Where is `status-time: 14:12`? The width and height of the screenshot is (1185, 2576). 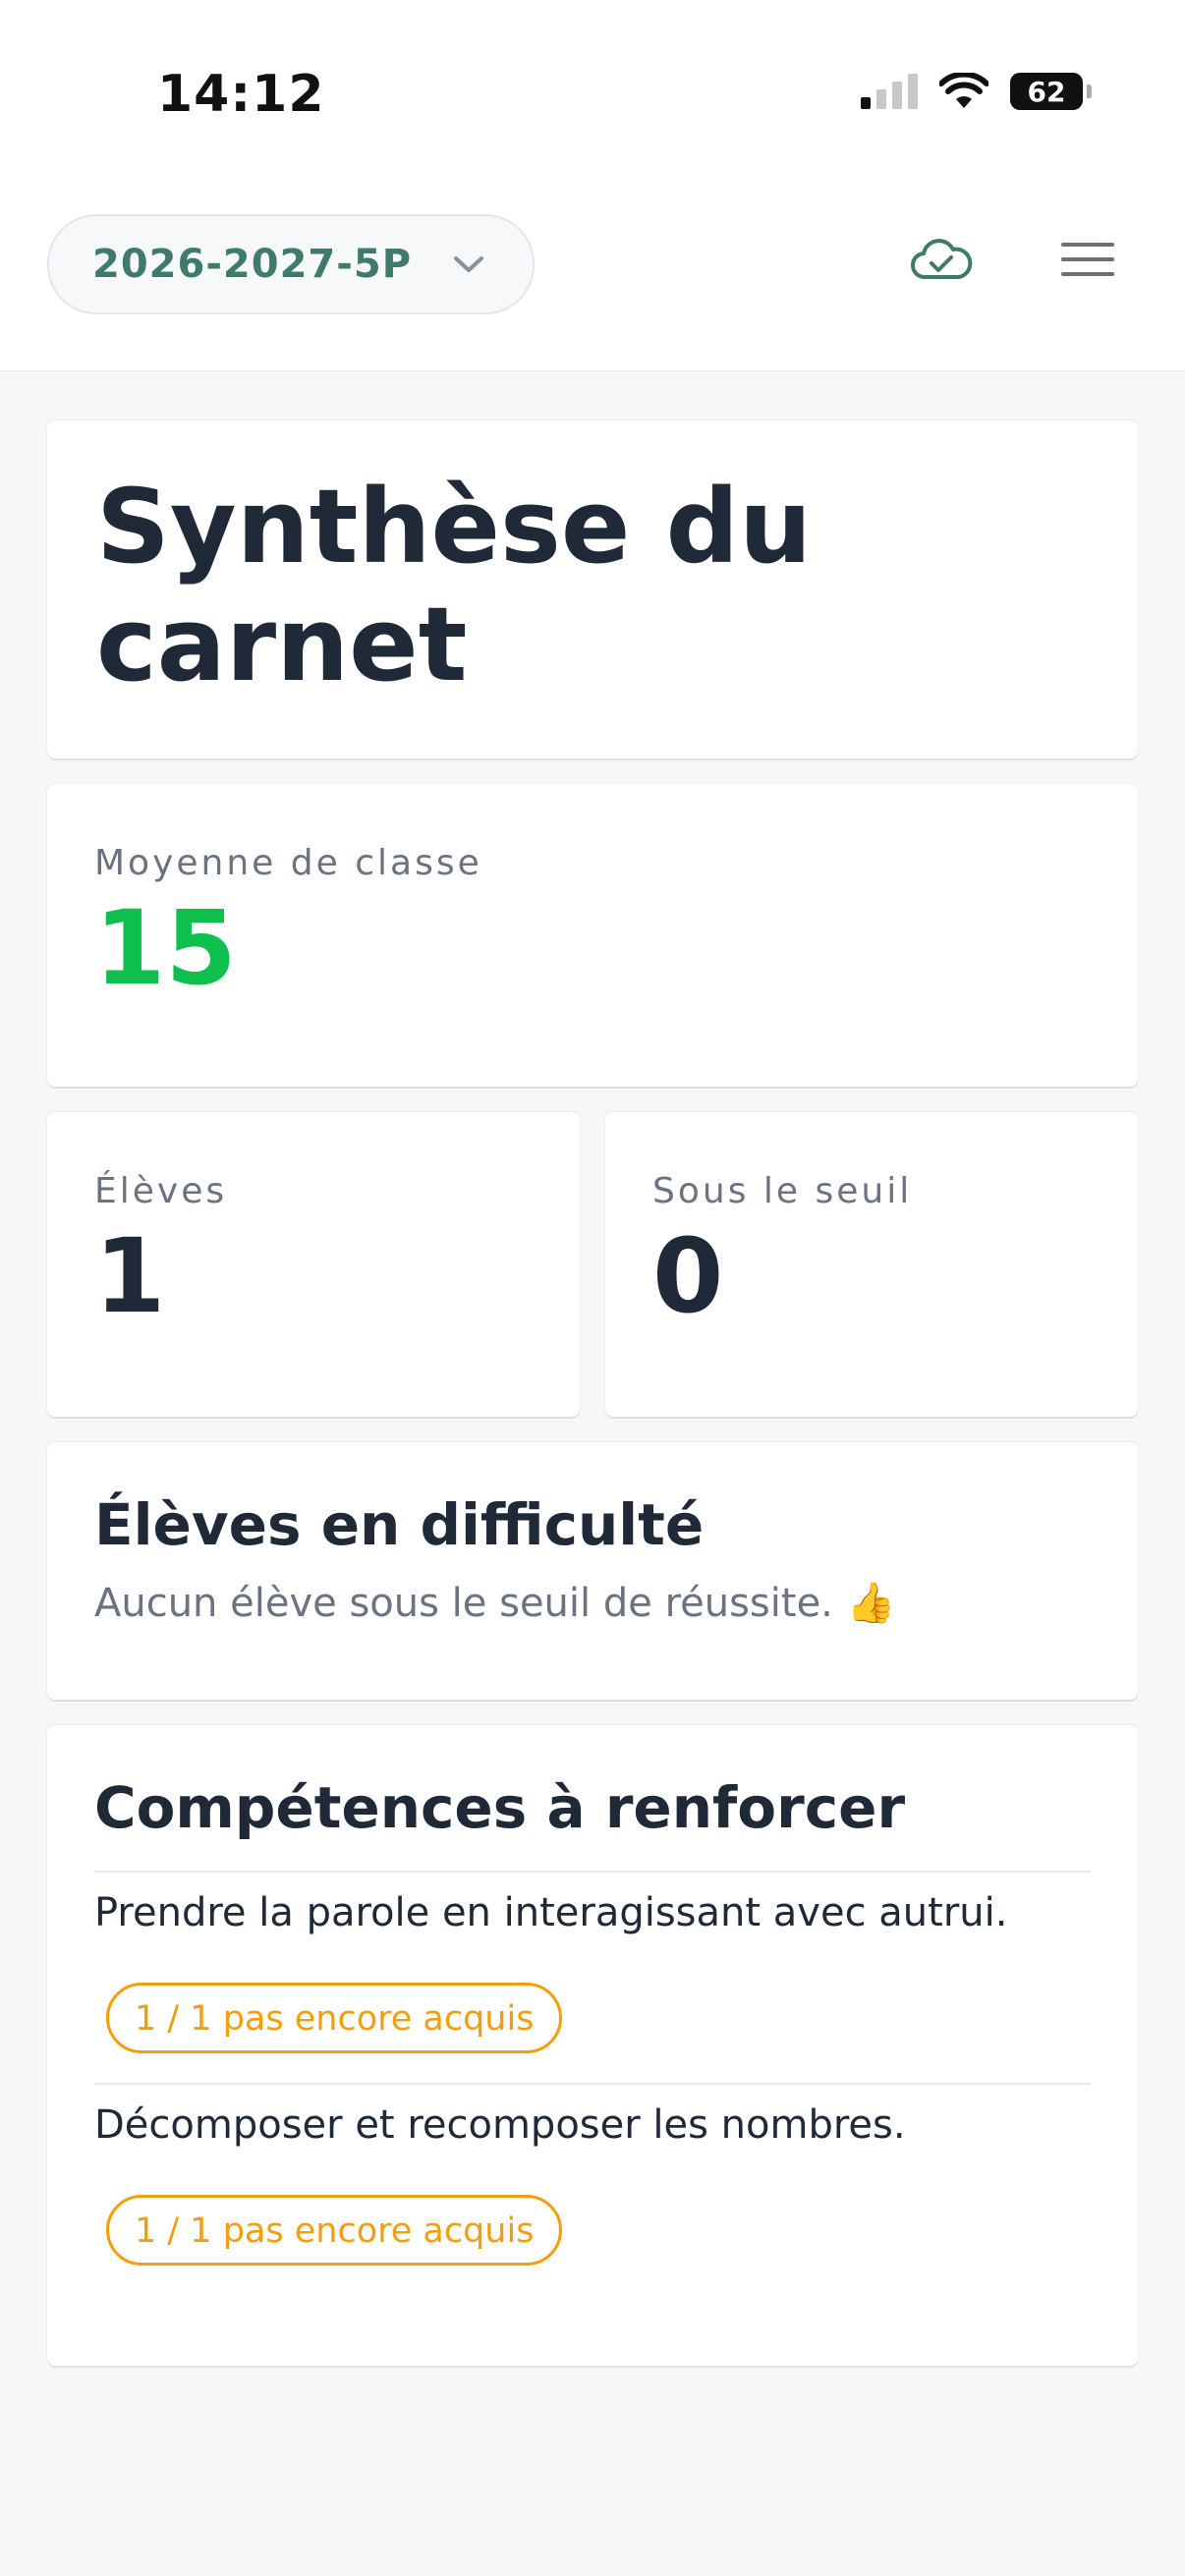
status-time: 14:12 is located at coordinates (241, 94).